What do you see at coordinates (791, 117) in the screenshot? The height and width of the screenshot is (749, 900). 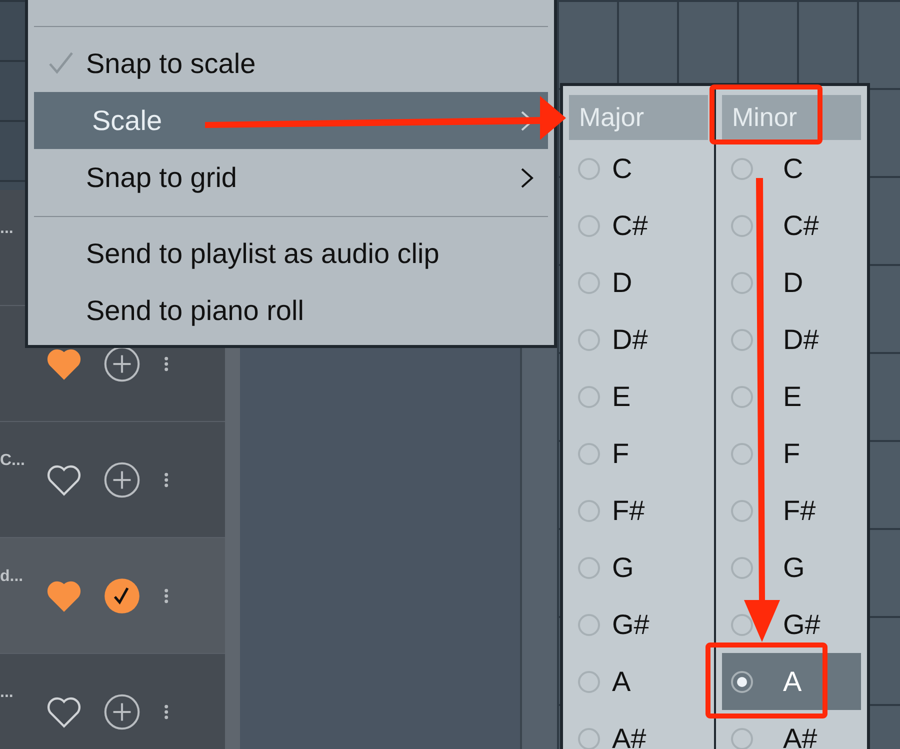 I see `column-header: Minor` at bounding box center [791, 117].